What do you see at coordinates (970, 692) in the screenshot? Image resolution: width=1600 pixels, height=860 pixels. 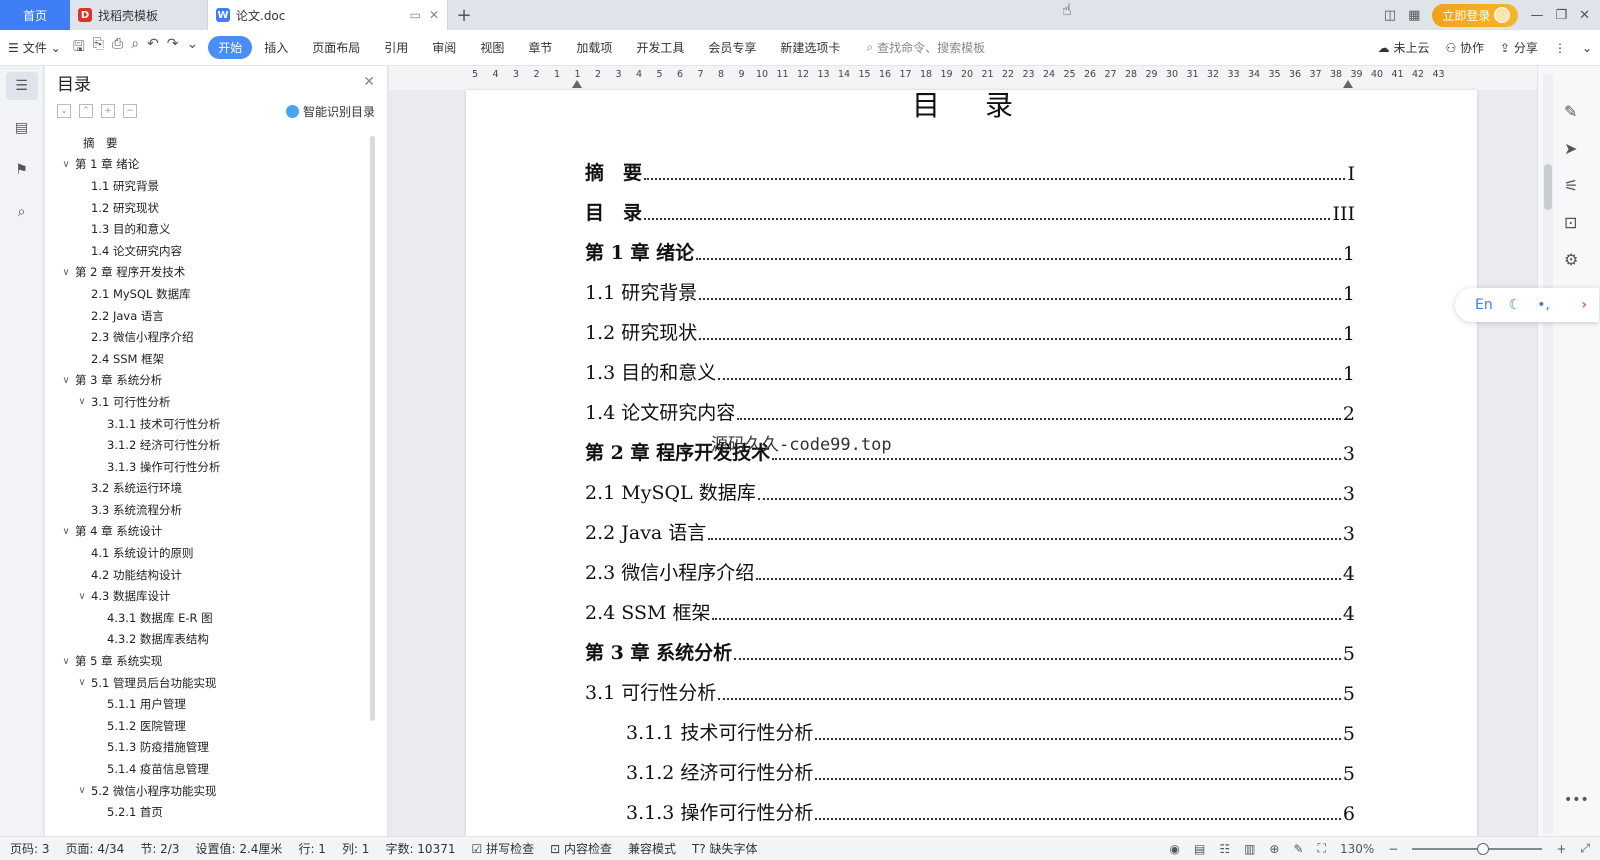 I see `toc-entry: 3.1 可行性分析 5` at bounding box center [970, 692].